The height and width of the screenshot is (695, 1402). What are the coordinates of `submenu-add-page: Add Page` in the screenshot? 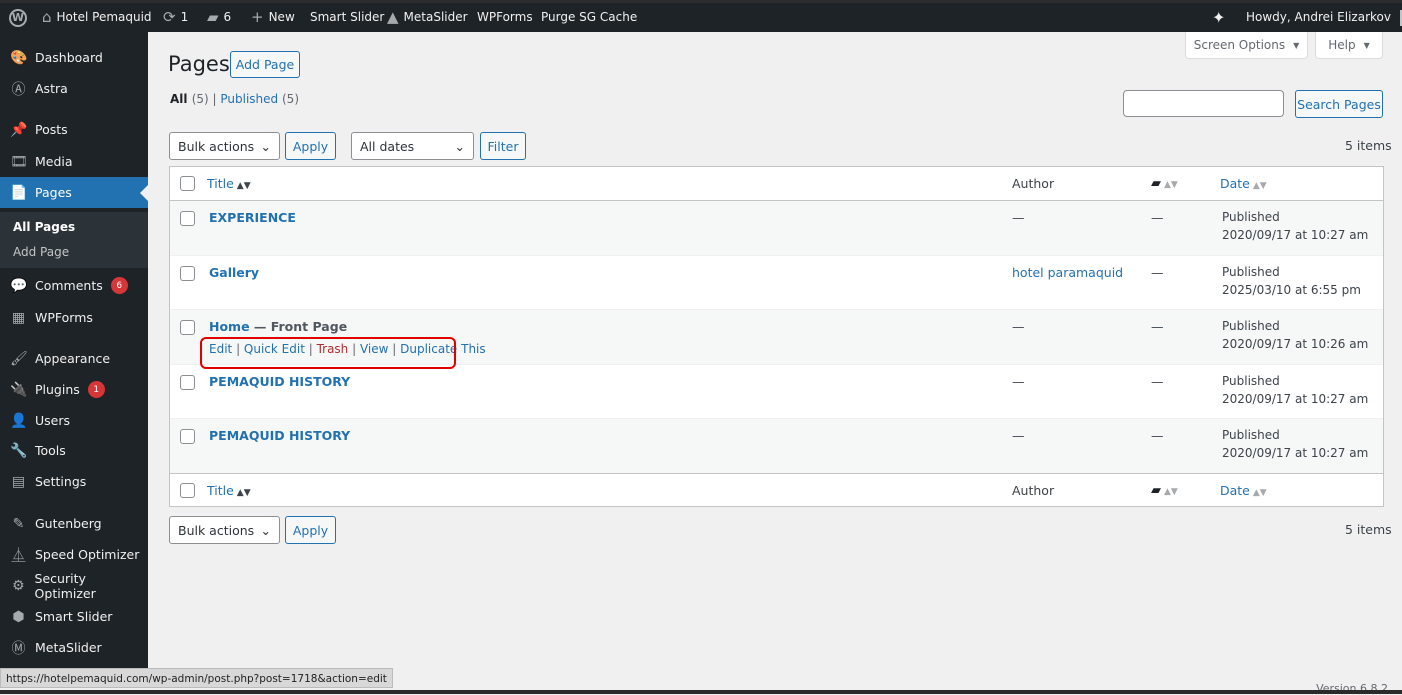 It's located at (41, 252).